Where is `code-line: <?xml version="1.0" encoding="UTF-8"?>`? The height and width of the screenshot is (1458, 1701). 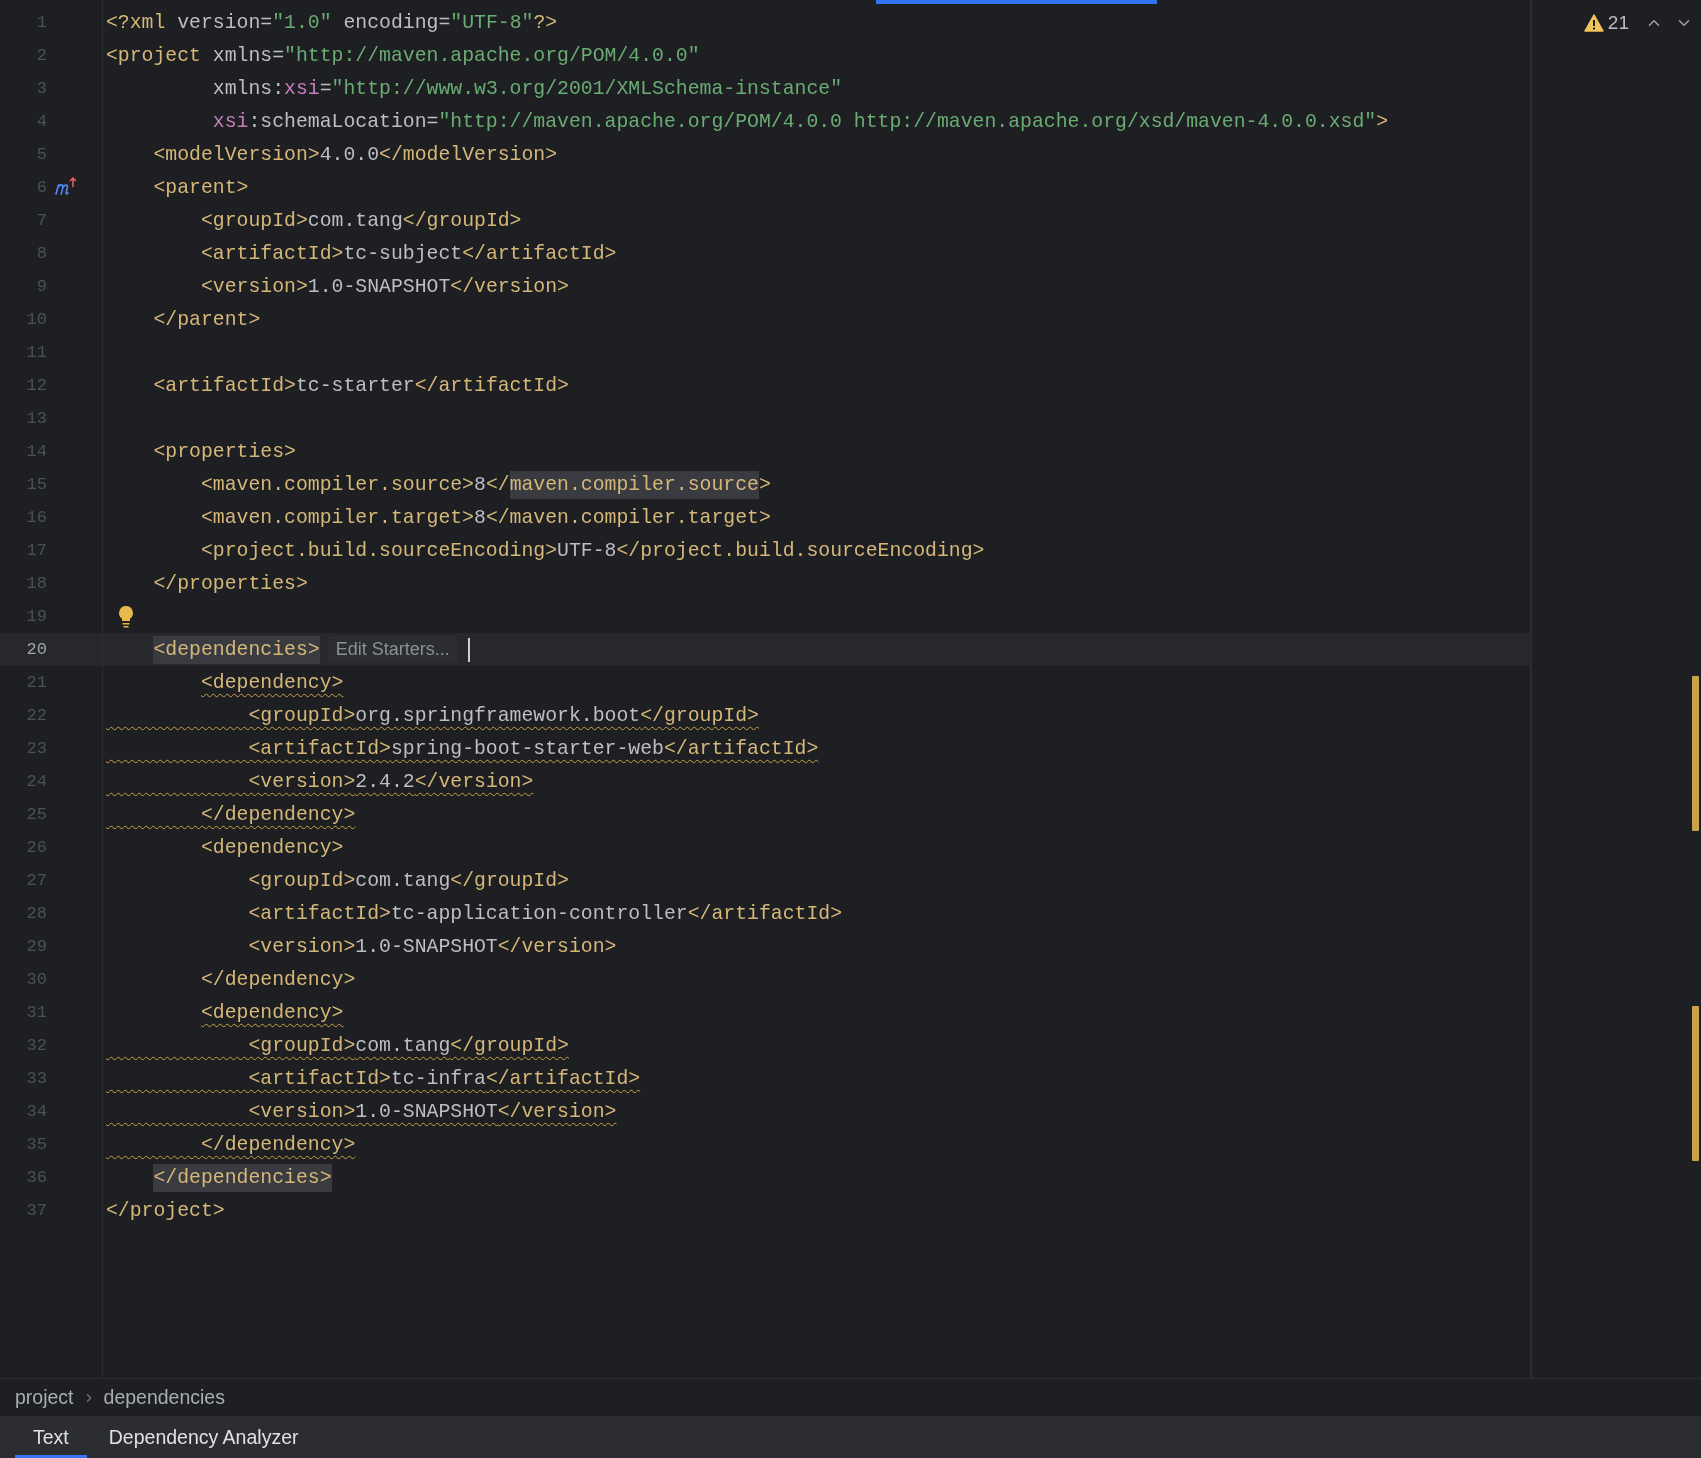 code-line: <?xml version="1.0" encoding="UTF-8"?> is located at coordinates (331, 23).